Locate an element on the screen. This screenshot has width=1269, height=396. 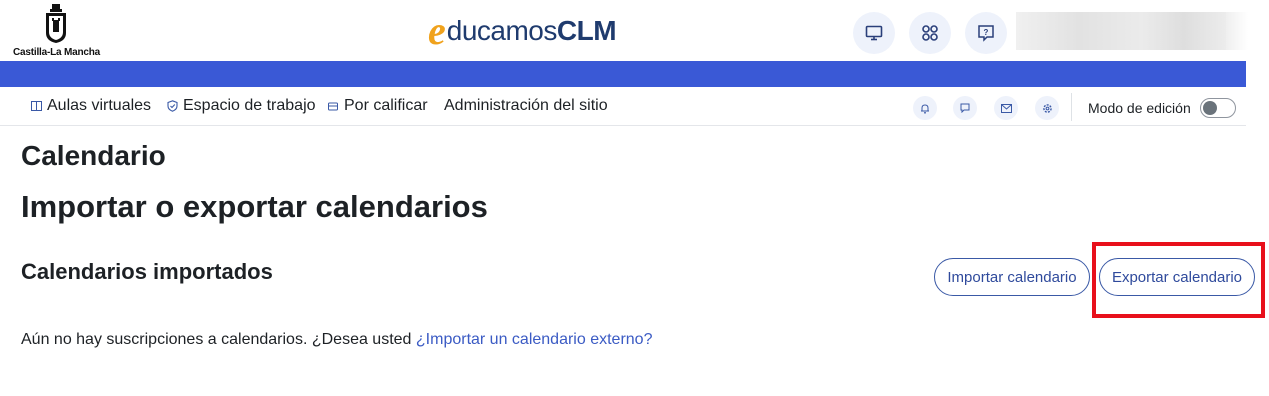
nav-item-label: Administración del sitio is located at coordinates (526, 105).